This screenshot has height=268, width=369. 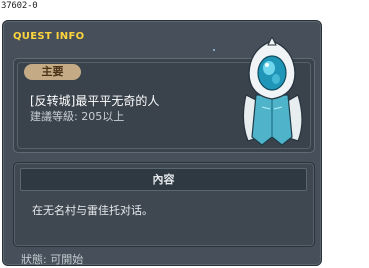 What do you see at coordinates (92, 210) in the screenshot?
I see `content-text: 在无名村与雷佳托对话。` at bounding box center [92, 210].